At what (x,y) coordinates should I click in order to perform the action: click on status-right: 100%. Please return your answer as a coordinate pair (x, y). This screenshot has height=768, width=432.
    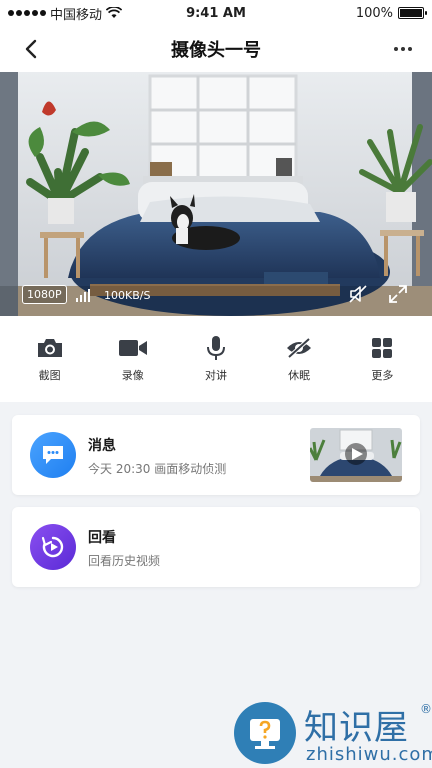
    Looking at the image, I should click on (391, 13).